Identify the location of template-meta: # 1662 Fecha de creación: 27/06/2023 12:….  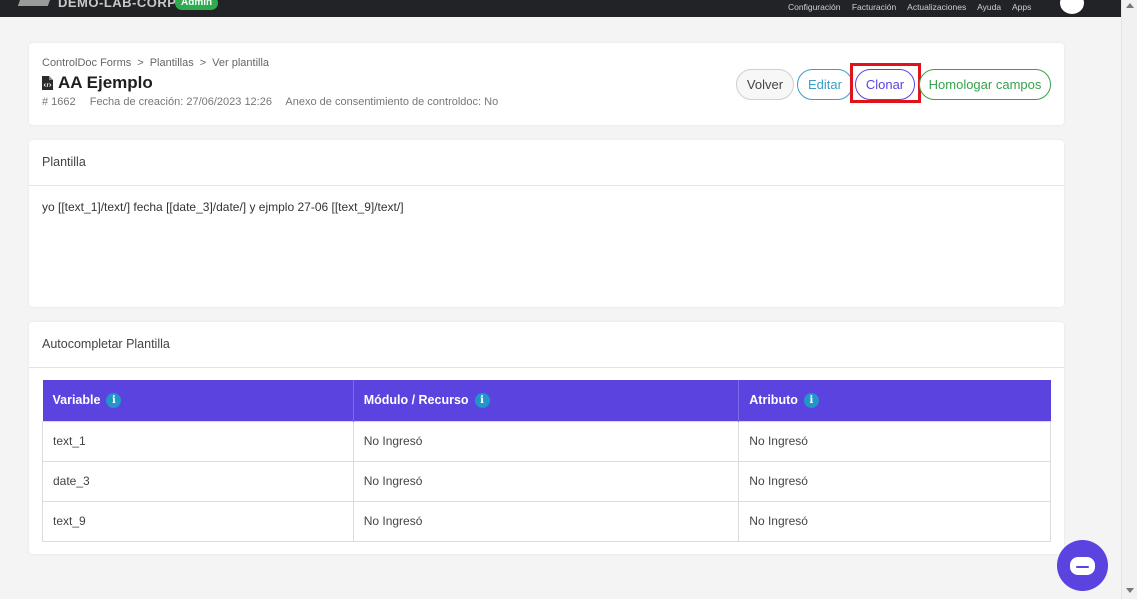
(275, 102).